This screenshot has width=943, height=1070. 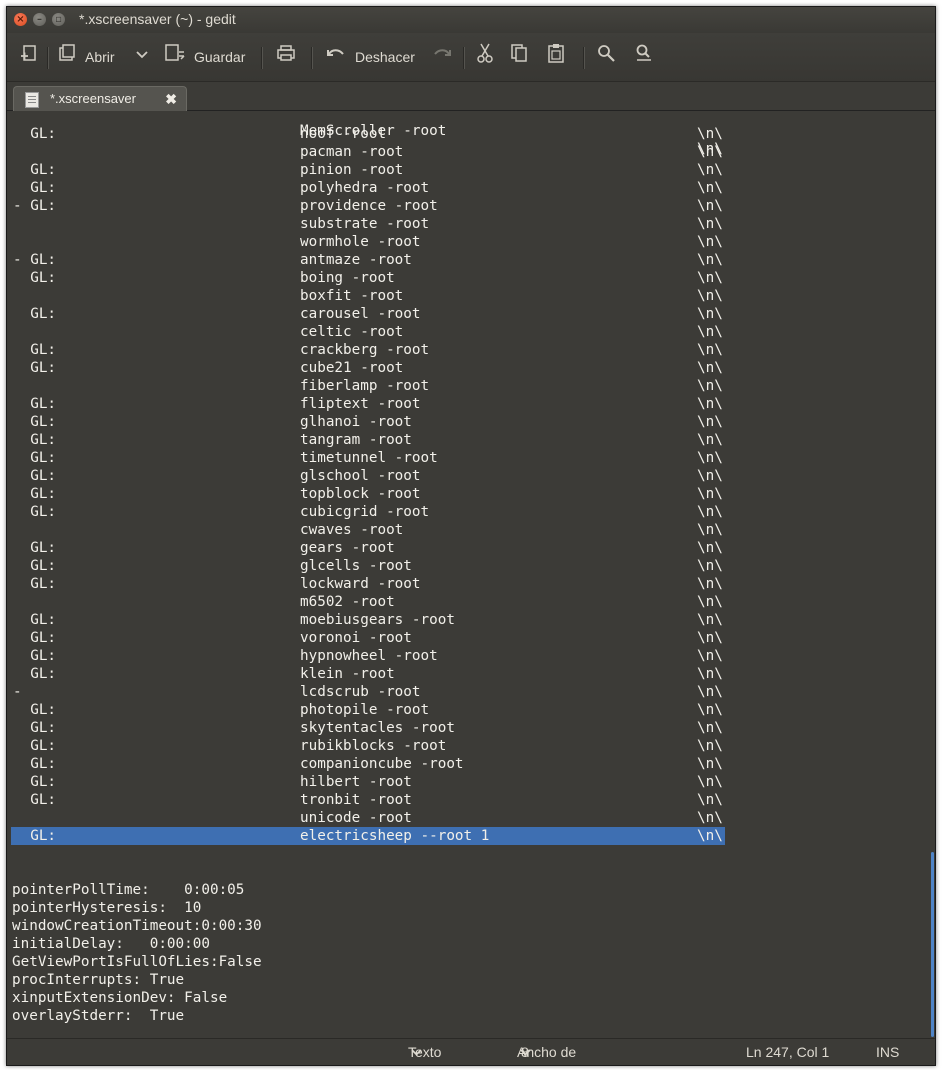 I want to click on redo-icon, so click(x=442, y=57).